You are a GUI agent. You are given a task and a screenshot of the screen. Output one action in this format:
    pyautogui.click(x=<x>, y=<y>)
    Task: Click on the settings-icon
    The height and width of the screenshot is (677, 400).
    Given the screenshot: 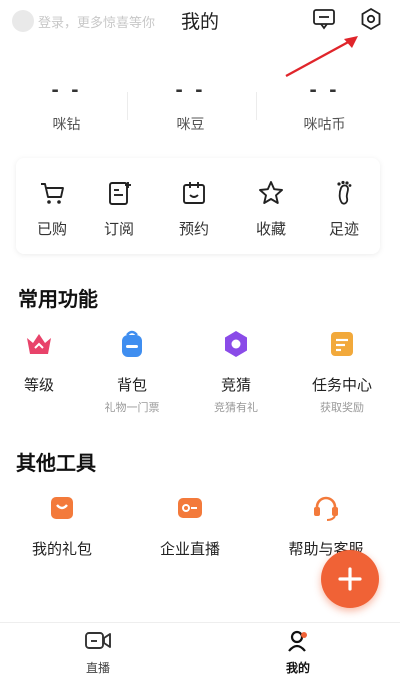 What is the action you would take?
    pyautogui.click(x=371, y=19)
    